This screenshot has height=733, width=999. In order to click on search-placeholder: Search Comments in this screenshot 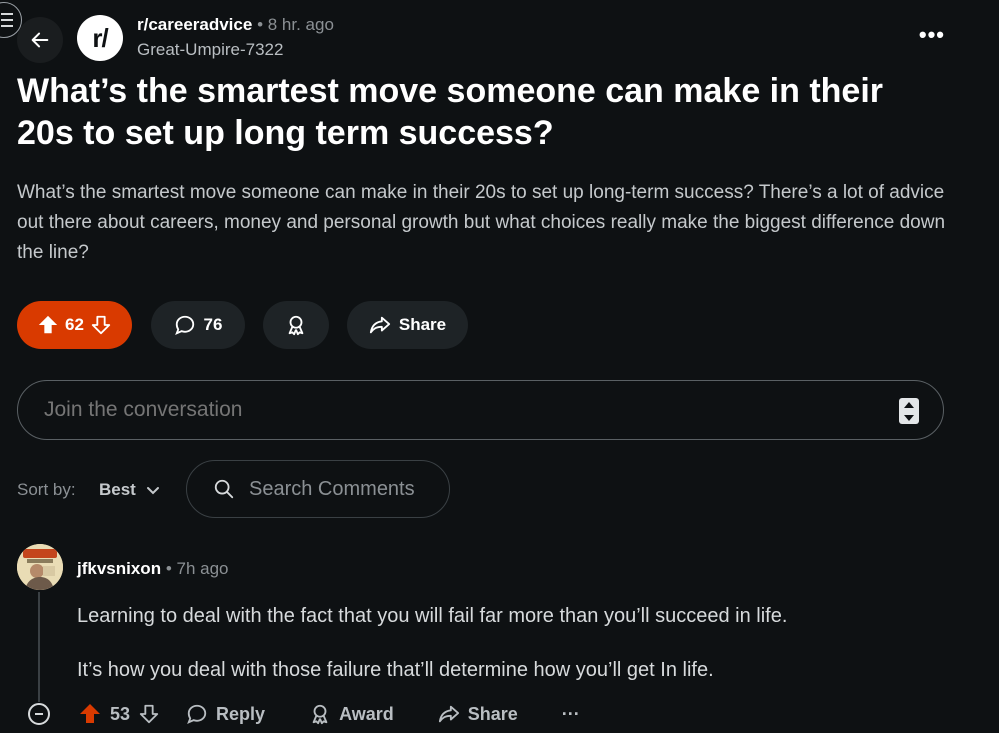, I will do `click(332, 488)`.